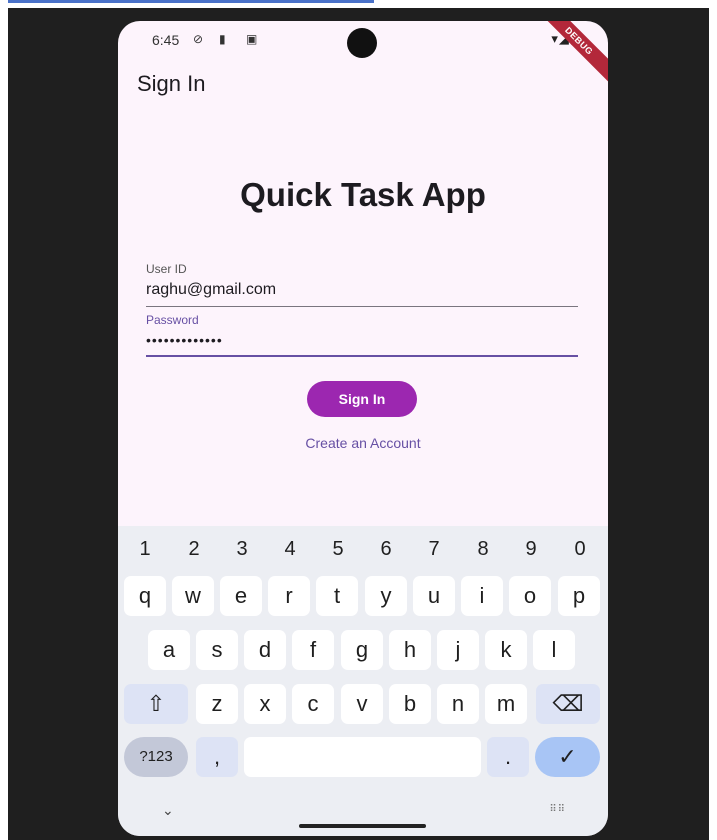 This screenshot has width=717, height=840. I want to click on page-title: Sign In, so click(171, 83).